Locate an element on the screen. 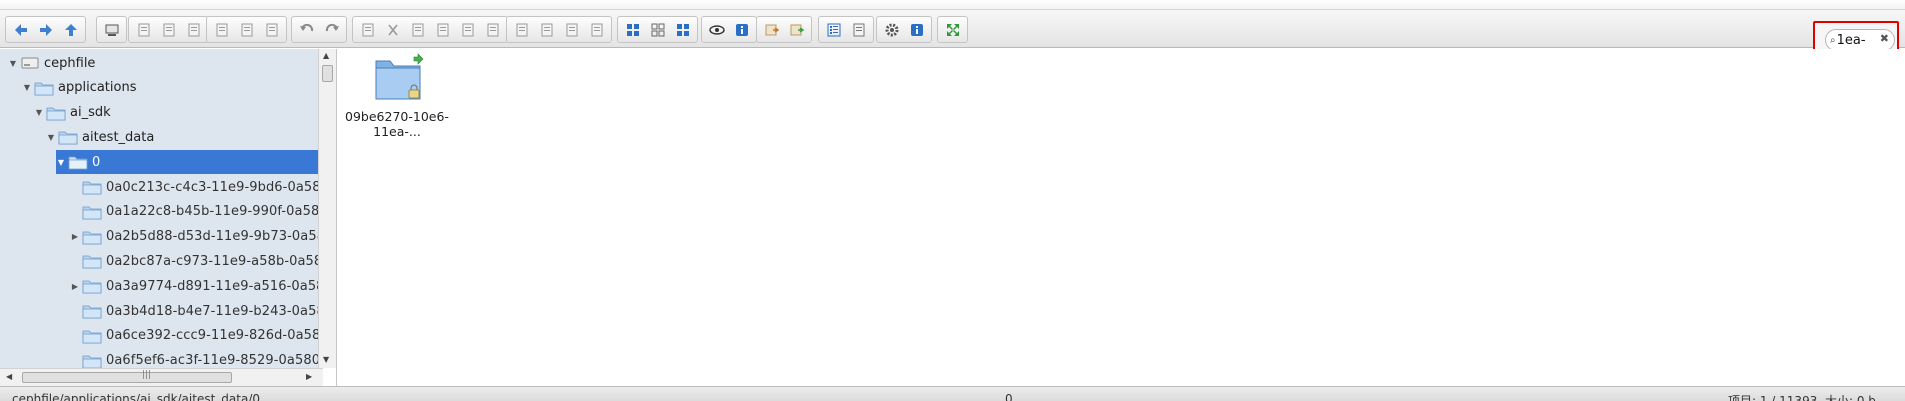  tree-item: ▼ cephfile is located at coordinates (52, 63).